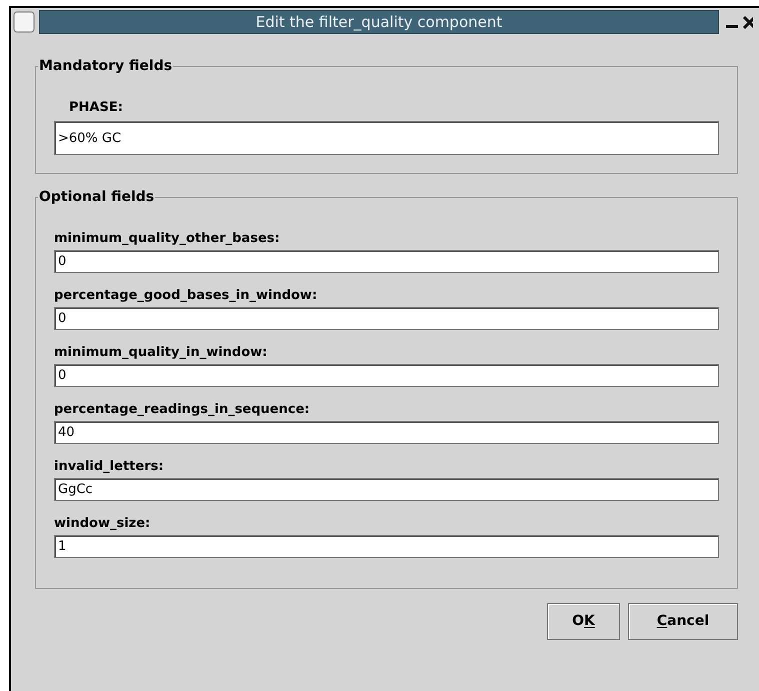  I want to click on field-label: minimum_quality_in_window:, so click(161, 353).